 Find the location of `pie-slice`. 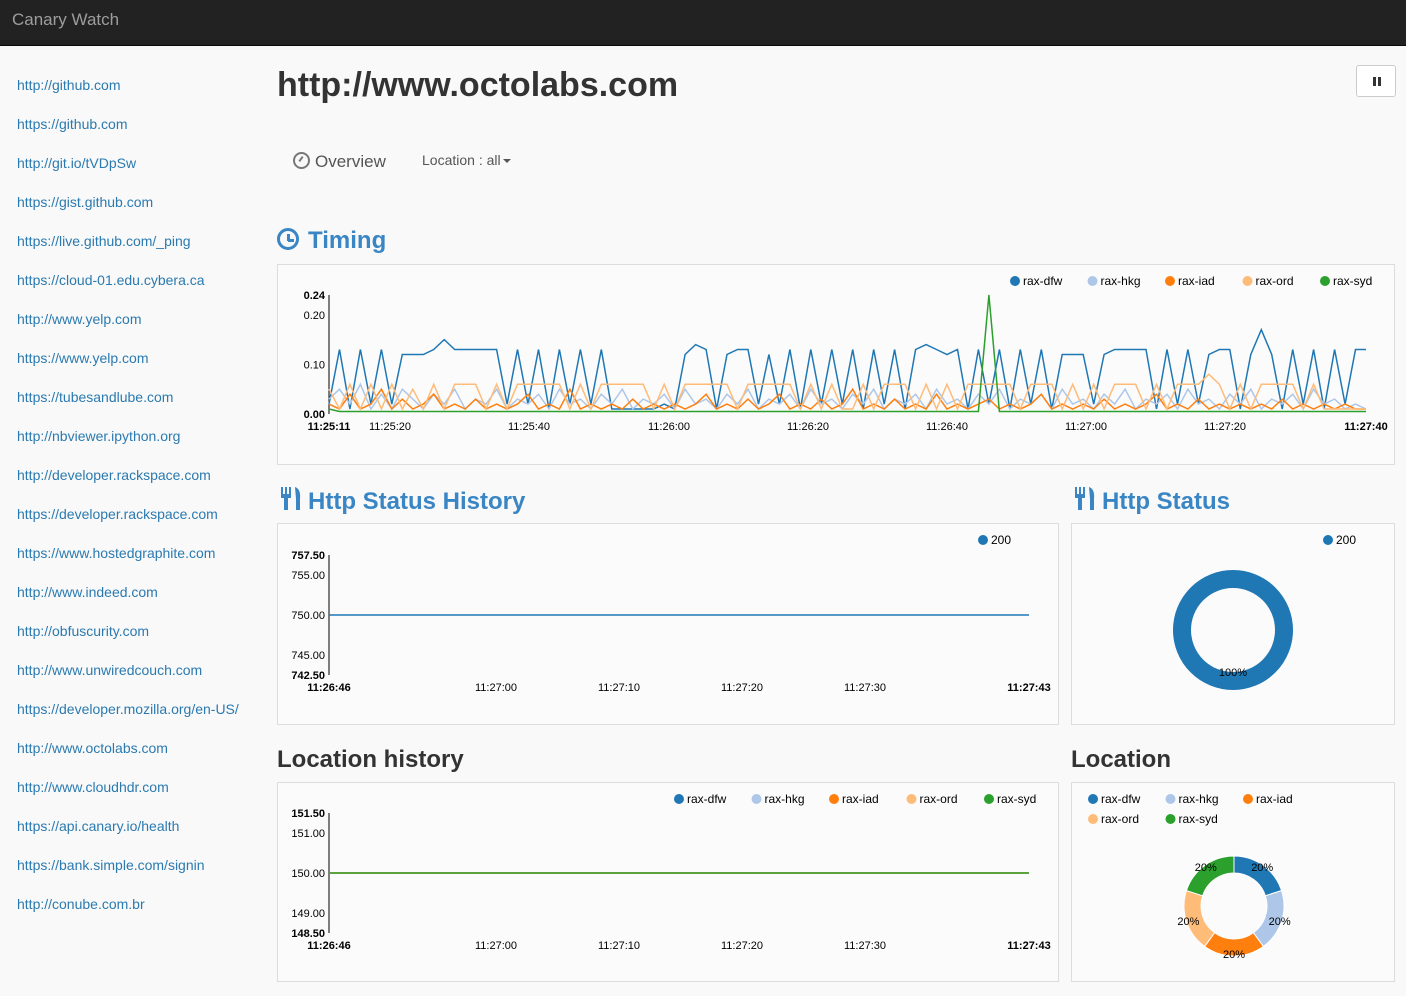

pie-slice is located at coordinates (1233, 630).